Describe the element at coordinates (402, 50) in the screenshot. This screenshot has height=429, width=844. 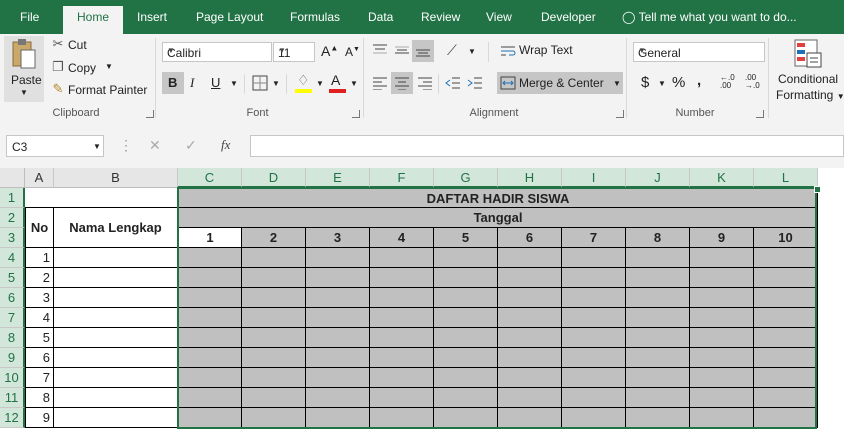
I see `align-middle-icon` at that location.